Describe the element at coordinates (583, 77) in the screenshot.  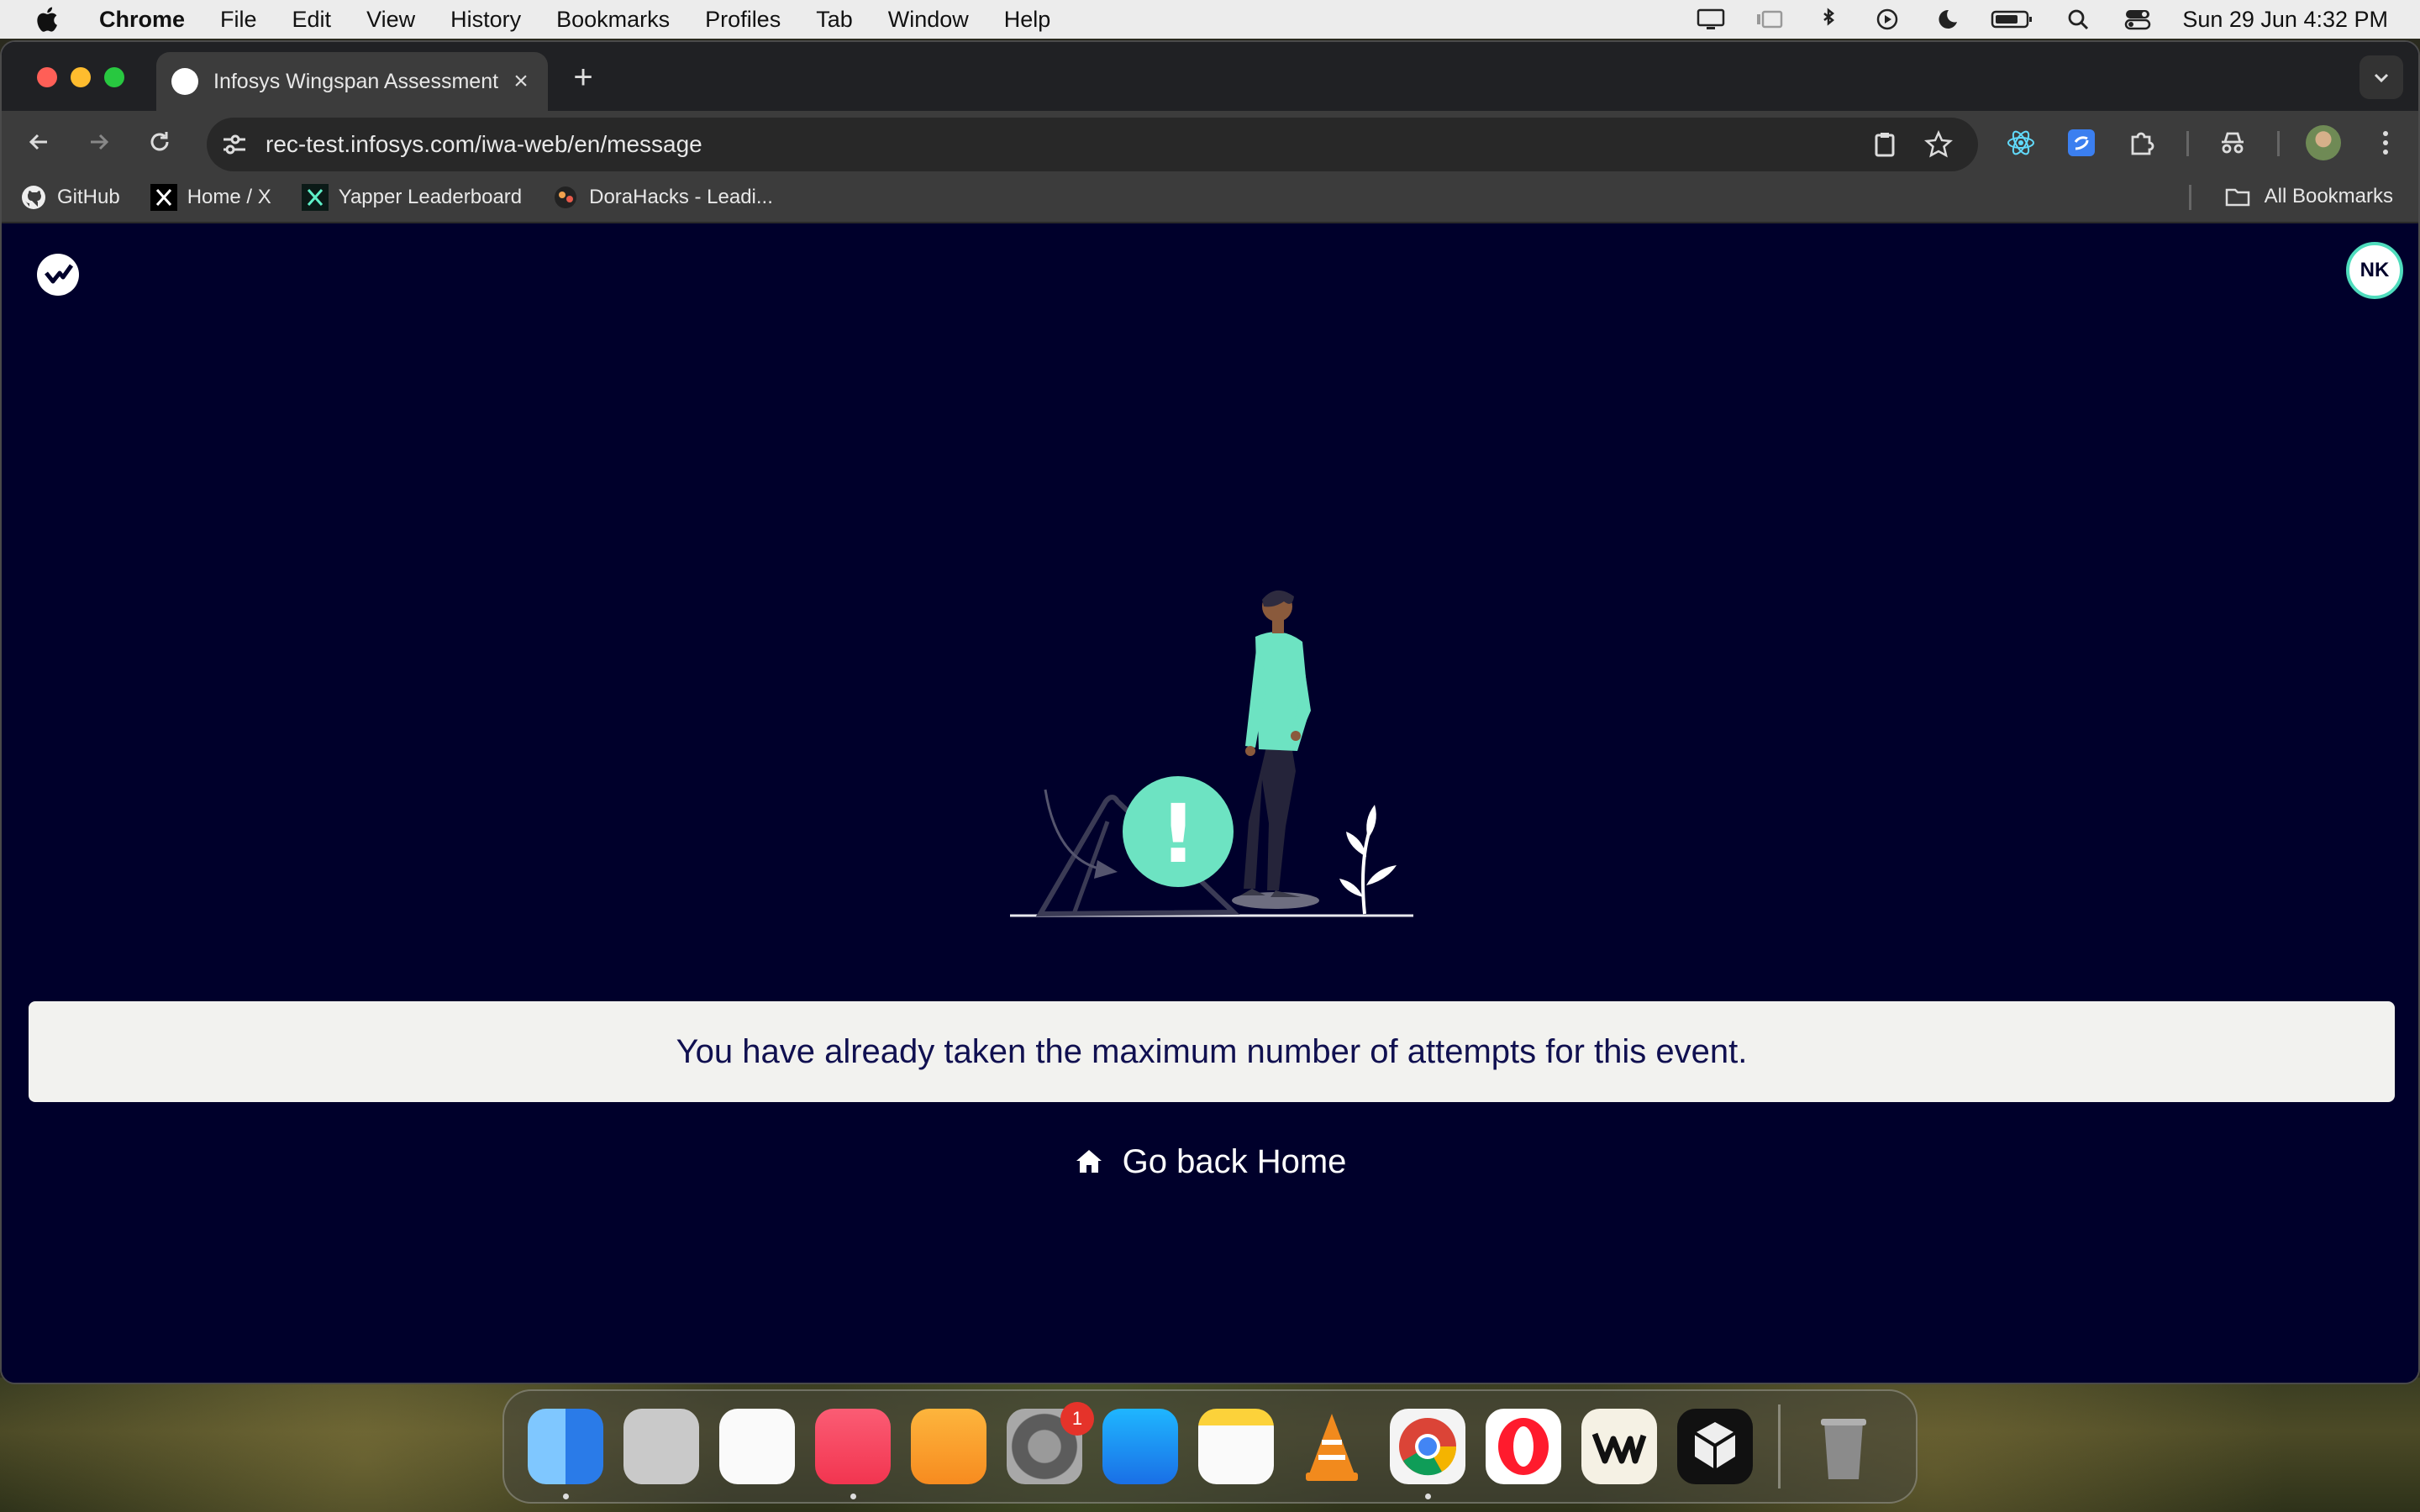
I see `new-tab-button: +` at that location.